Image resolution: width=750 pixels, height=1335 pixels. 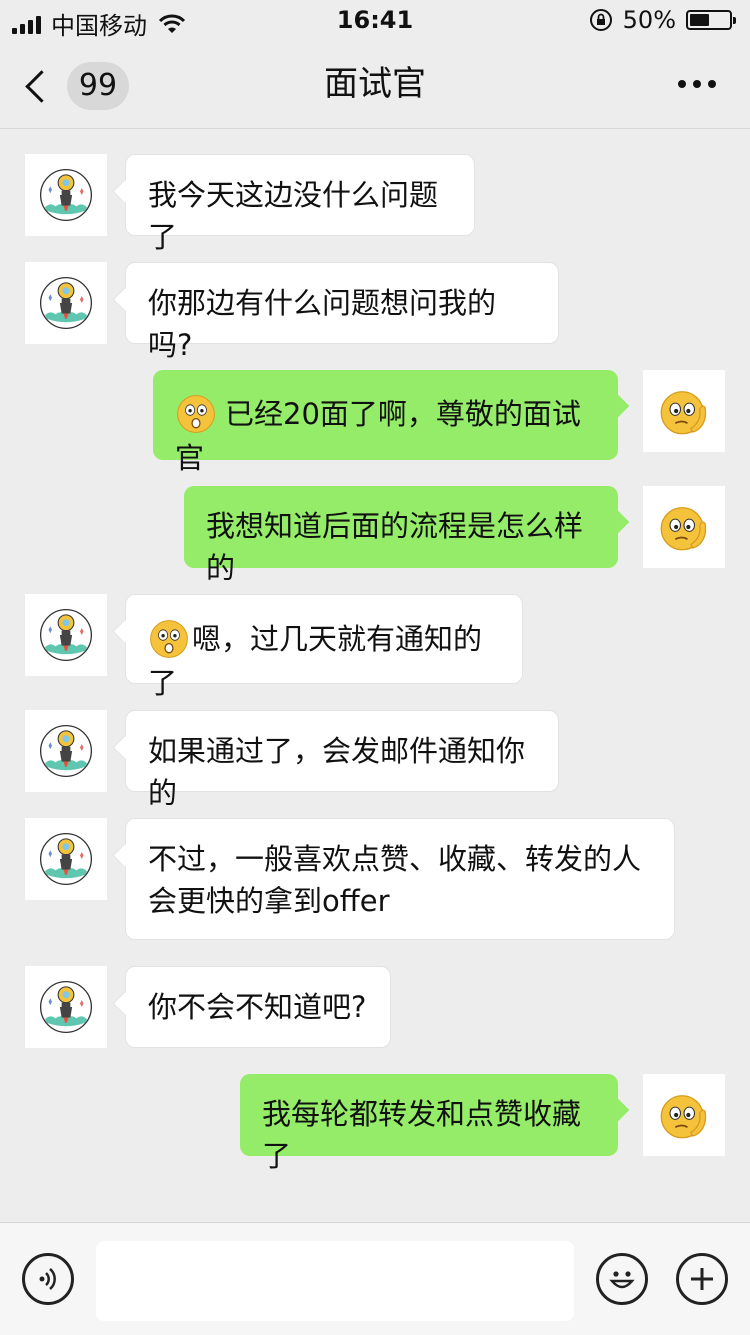 What do you see at coordinates (375, 20) in the screenshot?
I see `status-bar: 中国移动 16:41 50%` at bounding box center [375, 20].